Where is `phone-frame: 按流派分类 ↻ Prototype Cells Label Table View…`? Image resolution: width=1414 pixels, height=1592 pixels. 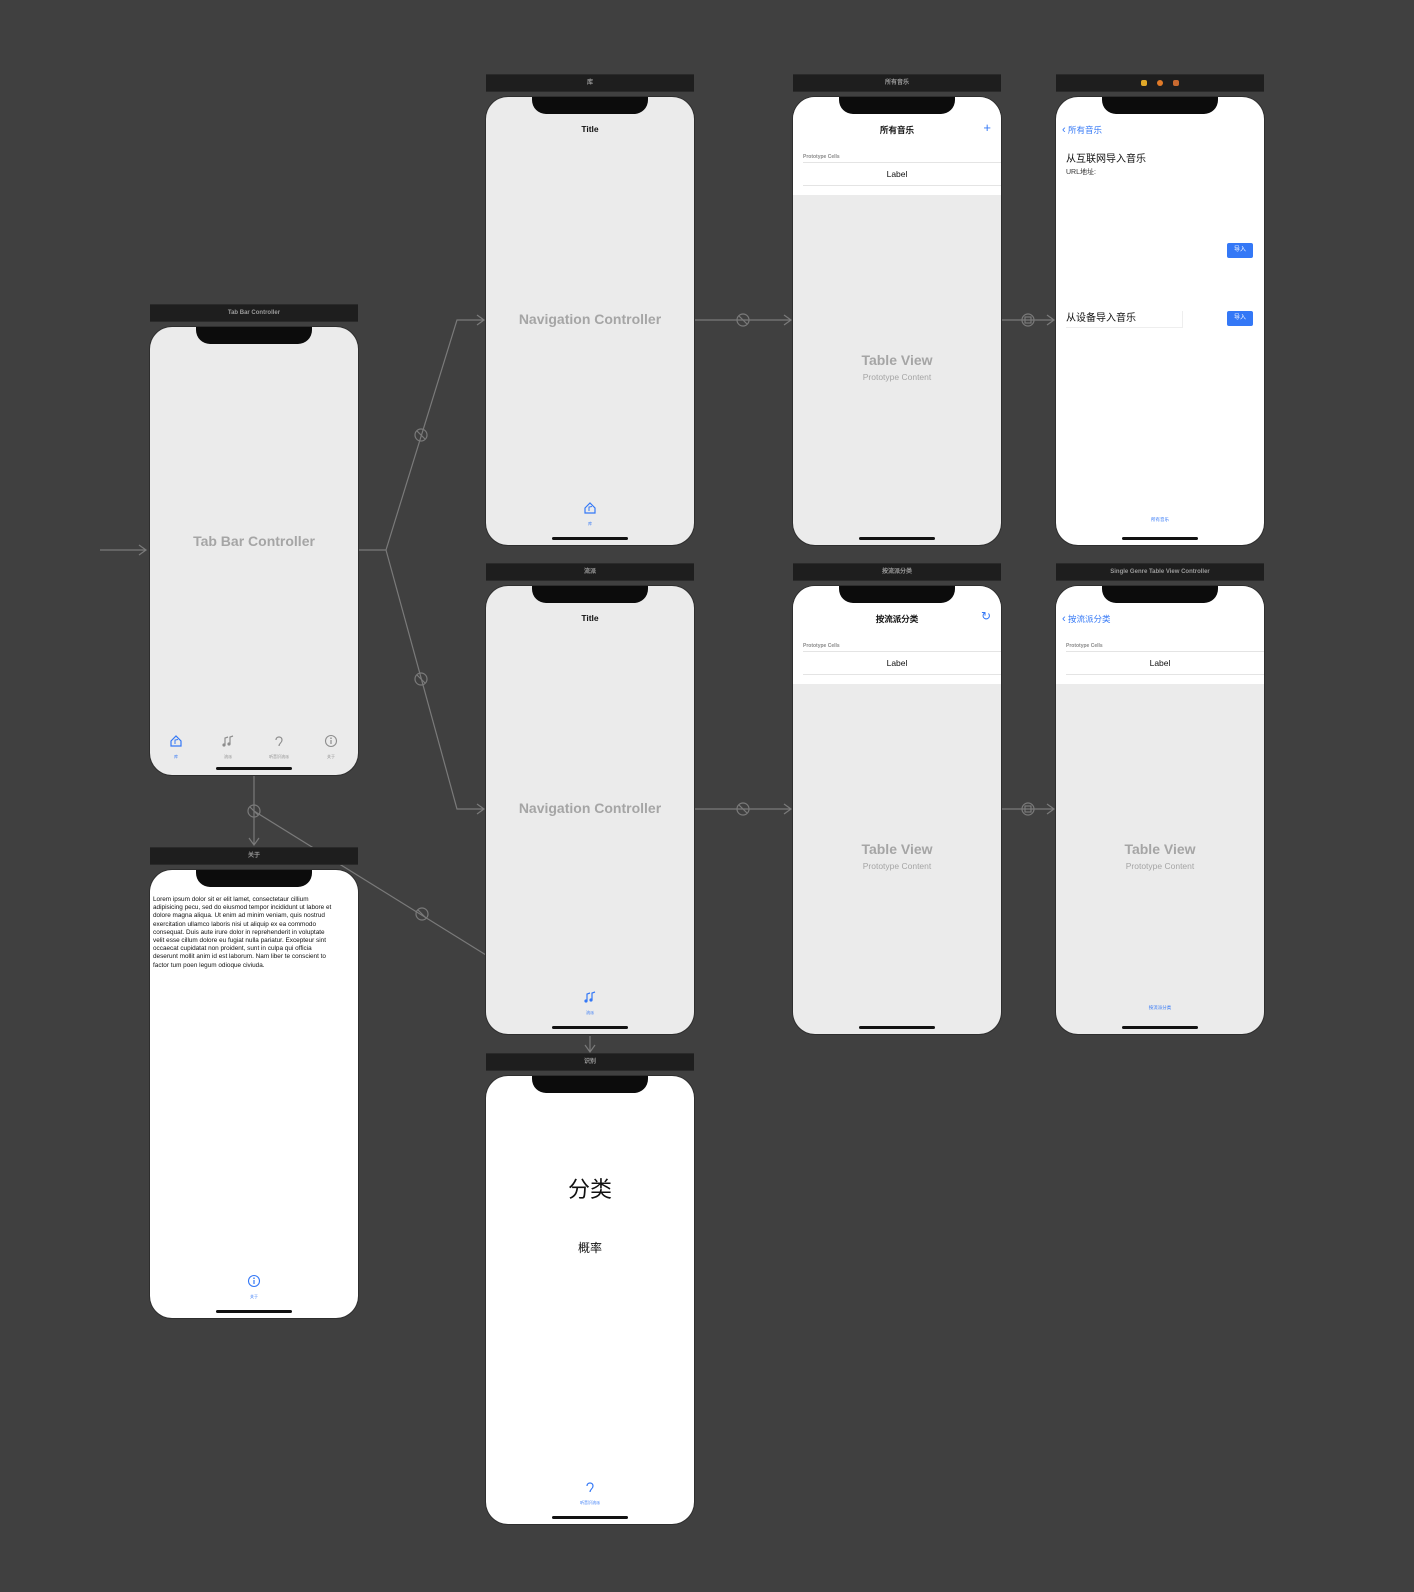 phone-frame: 按流派分类 ↻ Prototype Cells Label Table View… is located at coordinates (897, 810).